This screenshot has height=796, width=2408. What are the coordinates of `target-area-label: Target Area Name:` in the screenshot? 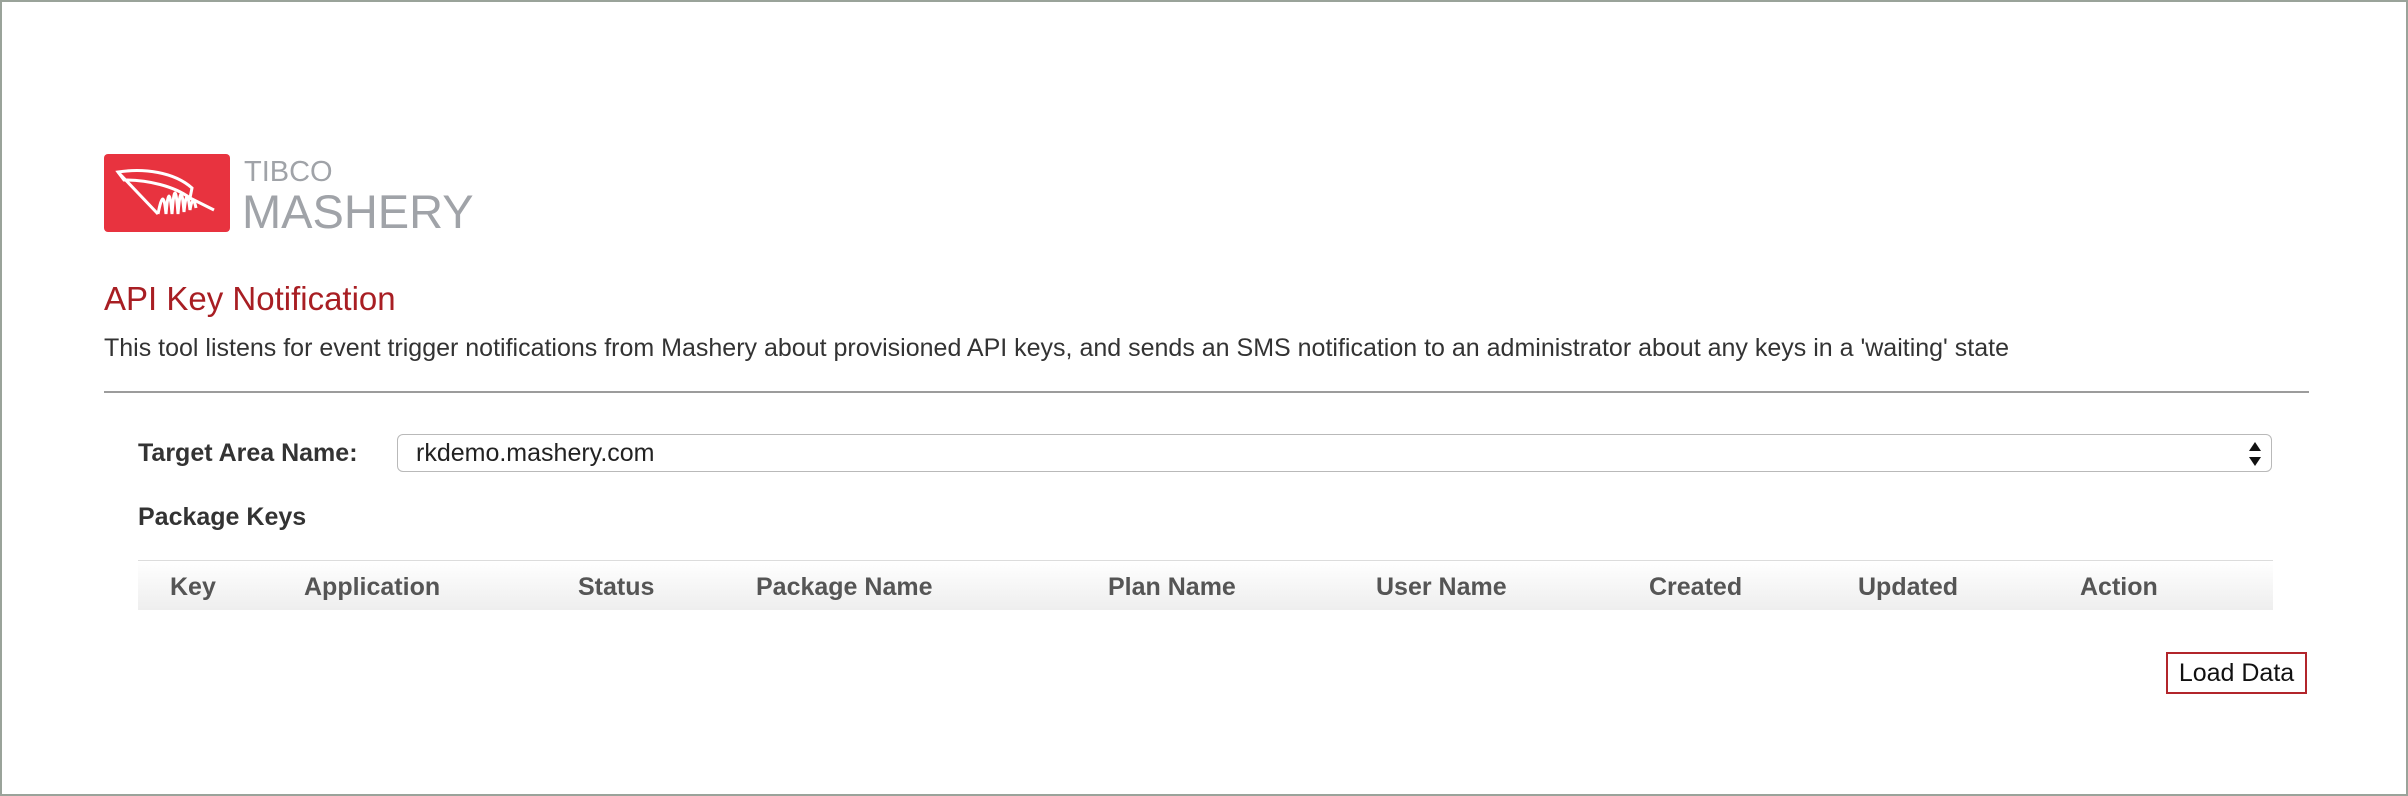 It's located at (248, 453).